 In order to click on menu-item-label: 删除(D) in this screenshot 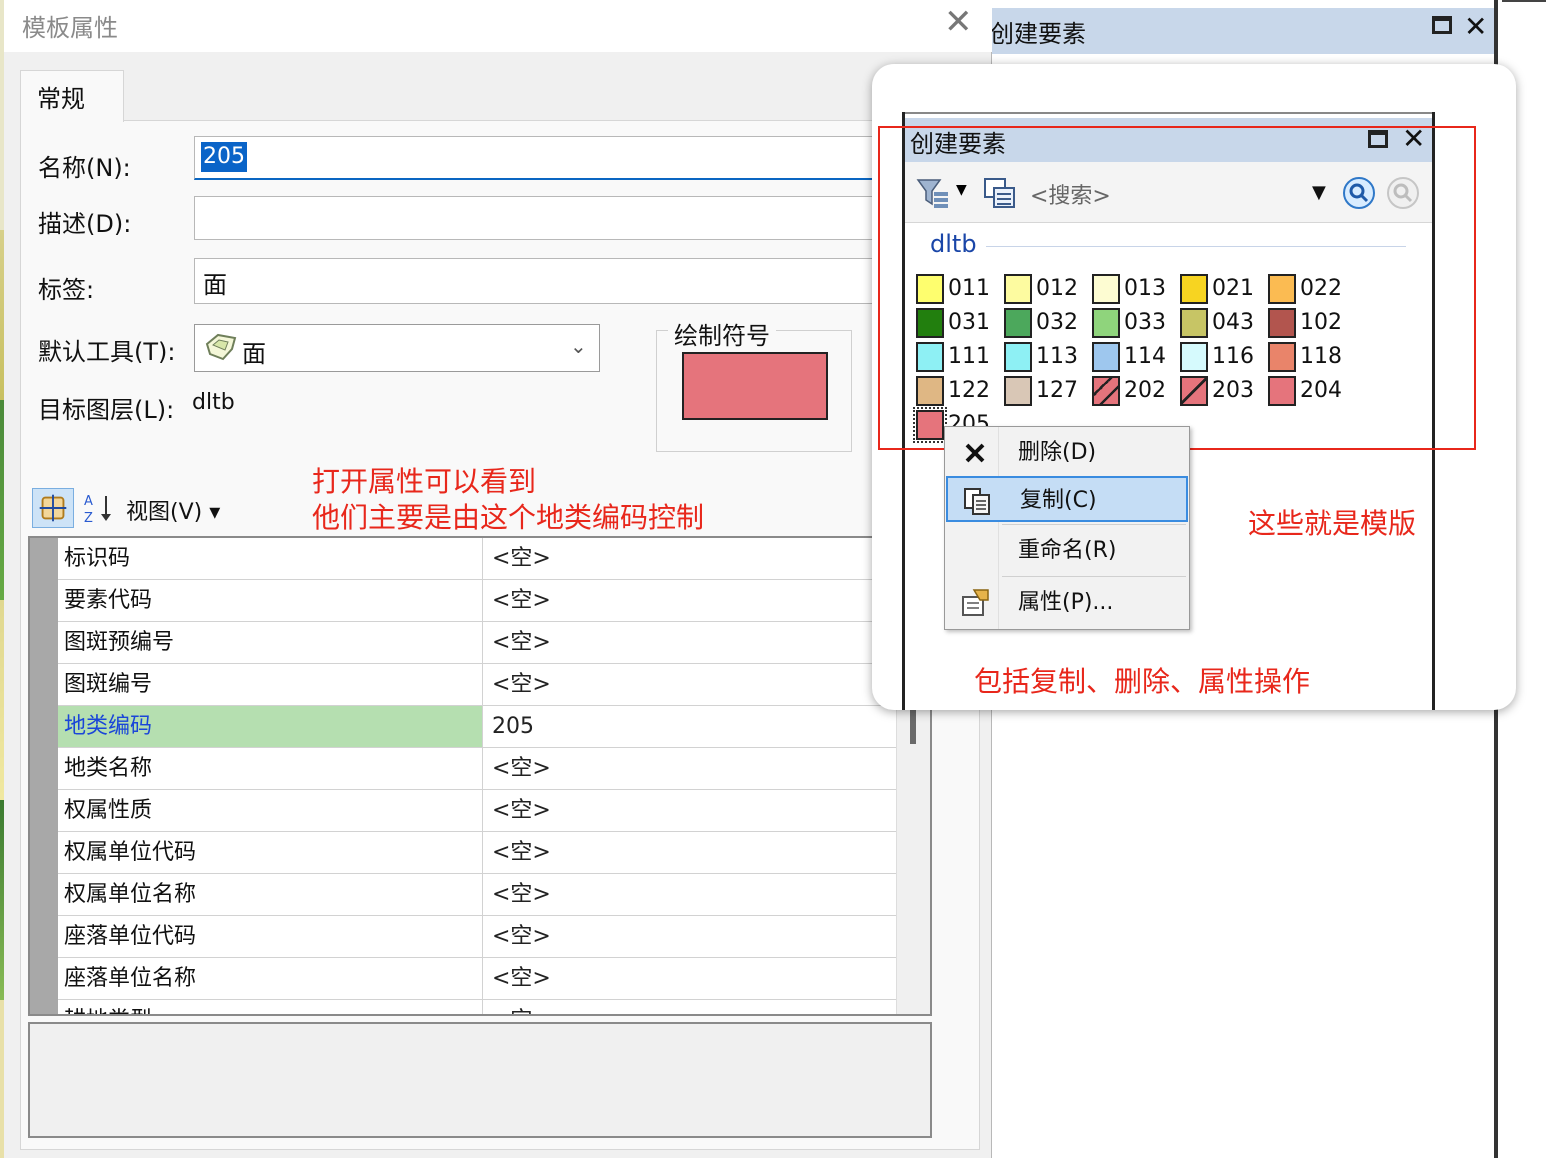, I will do `click(1057, 452)`.